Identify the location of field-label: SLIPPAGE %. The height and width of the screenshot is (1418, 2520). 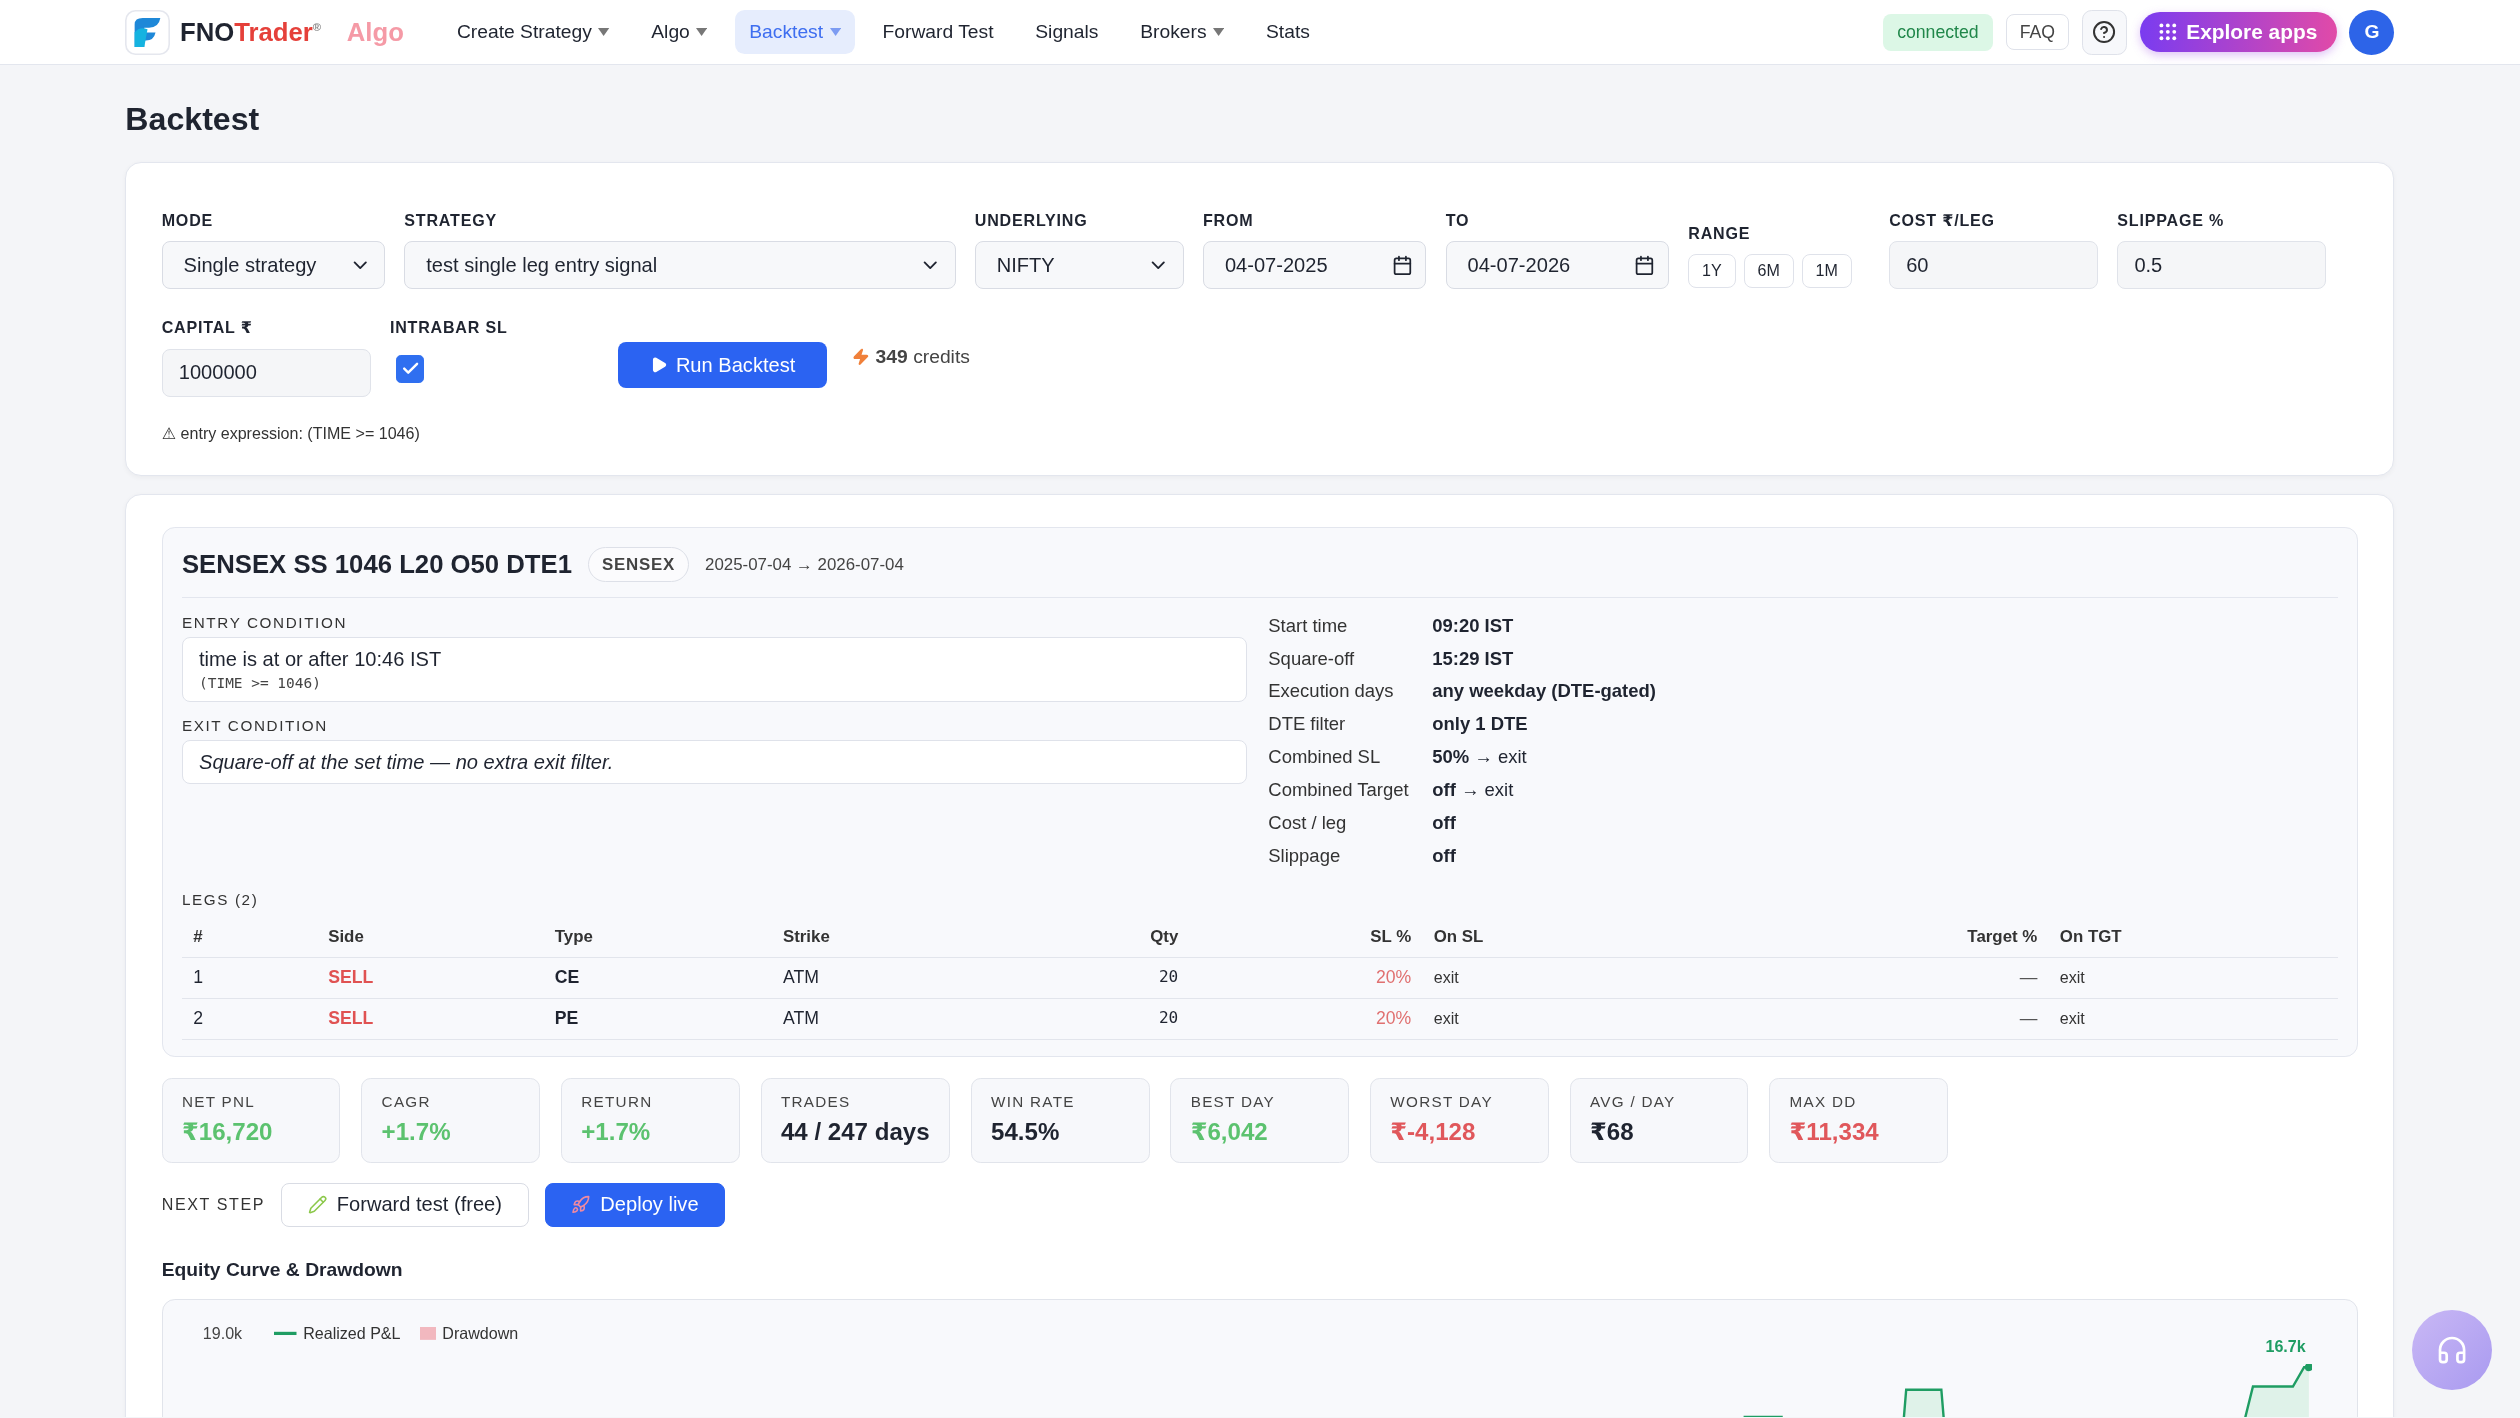
(2171, 220).